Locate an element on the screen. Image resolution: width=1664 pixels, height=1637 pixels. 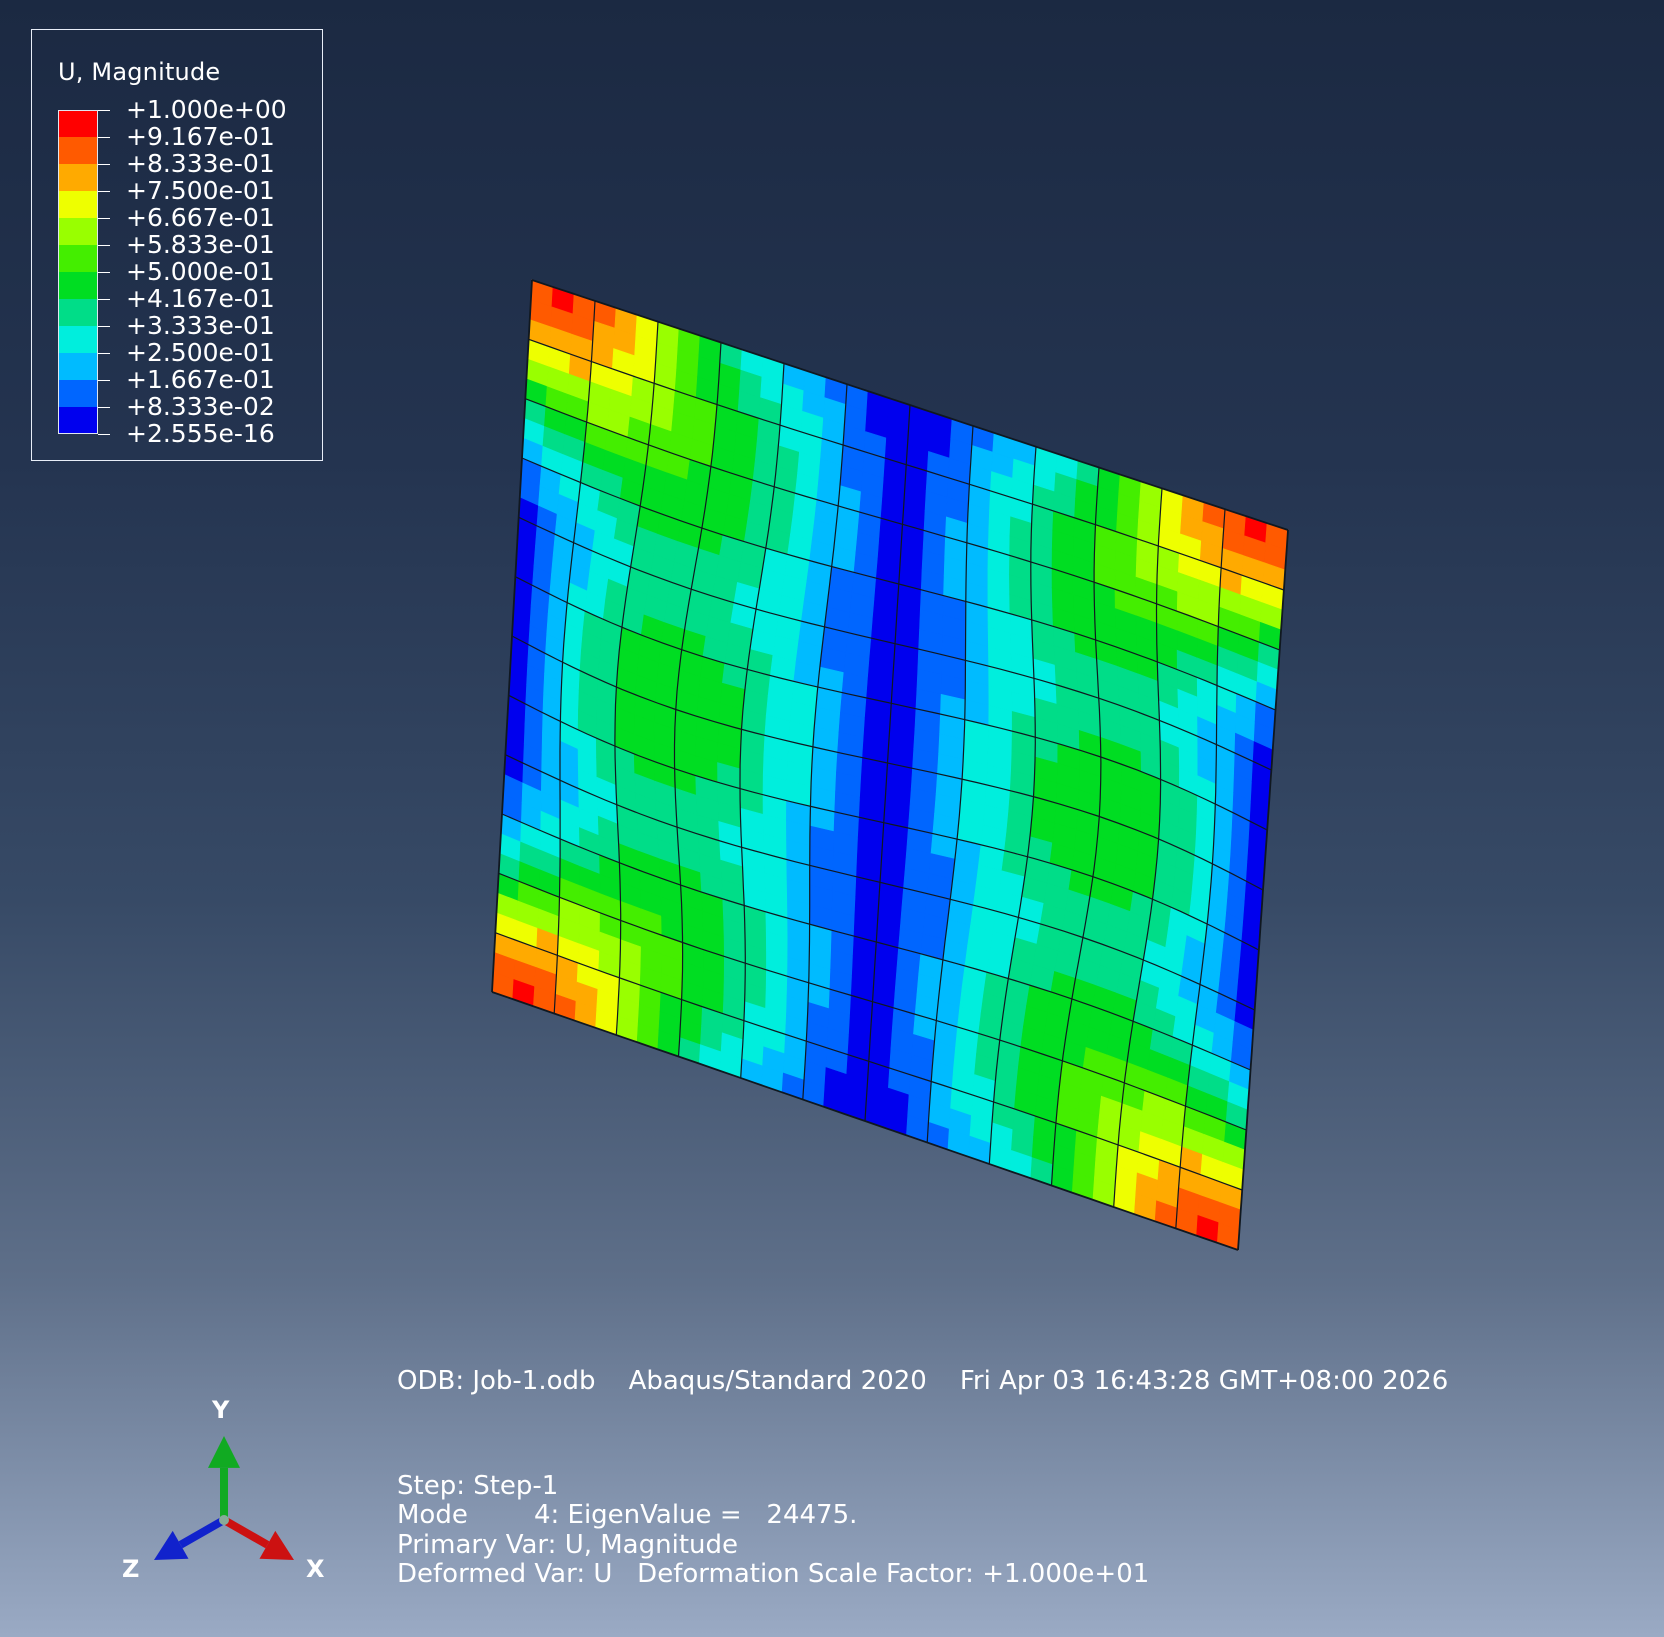
step-info: Step: Step-1 is located at coordinates (478, 1486).